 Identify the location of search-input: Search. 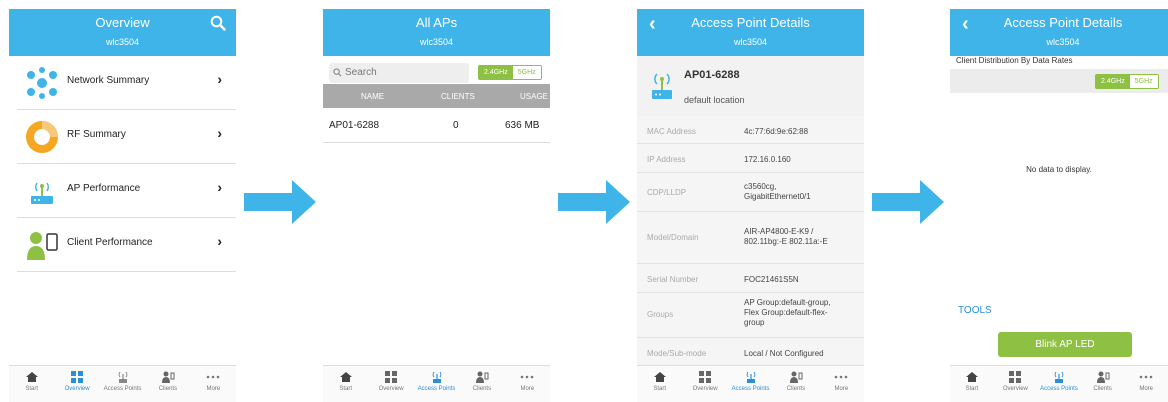
(399, 73).